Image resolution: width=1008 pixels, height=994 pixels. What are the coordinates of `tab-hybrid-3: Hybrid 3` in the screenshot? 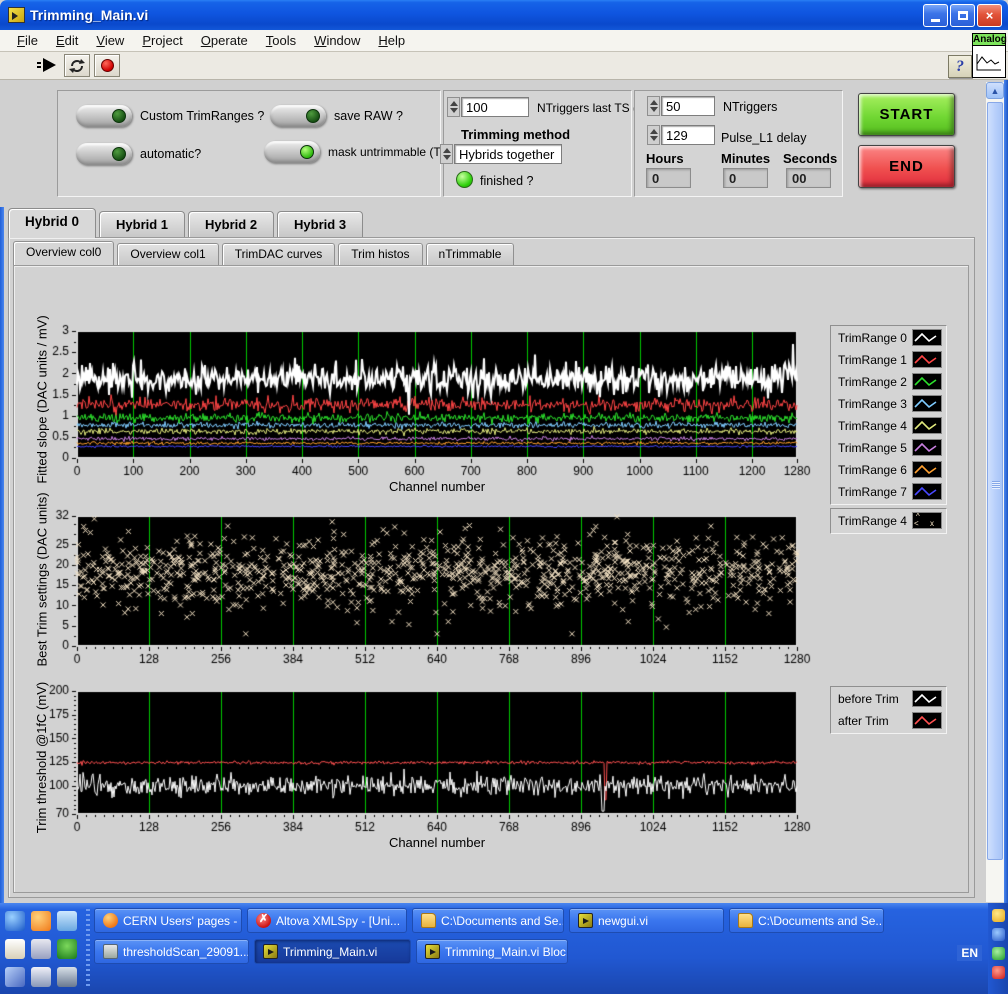 It's located at (320, 224).